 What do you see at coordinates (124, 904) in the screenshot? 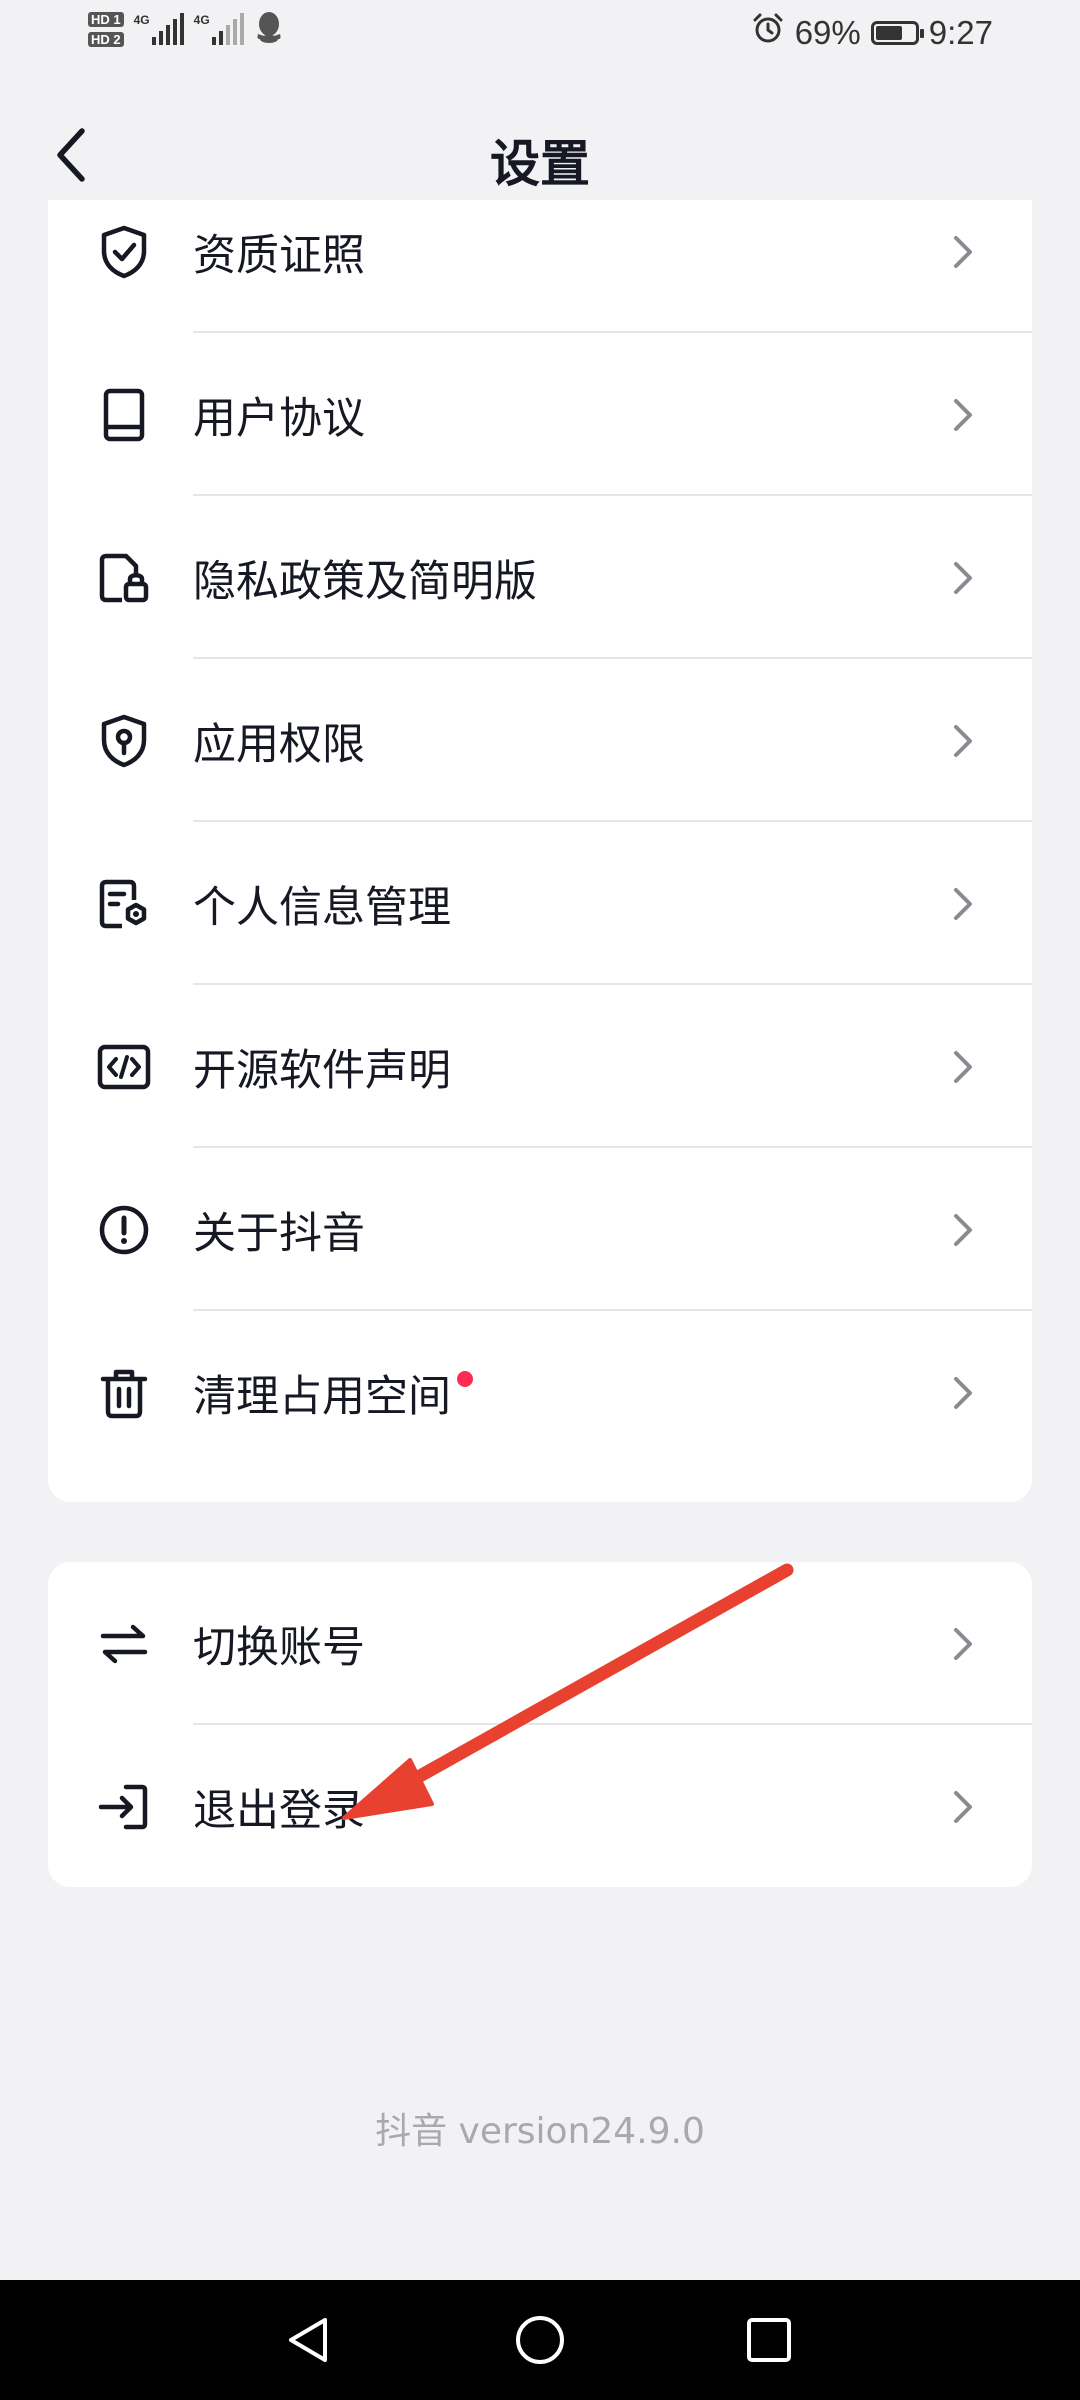
I see `document-gear-icon` at bounding box center [124, 904].